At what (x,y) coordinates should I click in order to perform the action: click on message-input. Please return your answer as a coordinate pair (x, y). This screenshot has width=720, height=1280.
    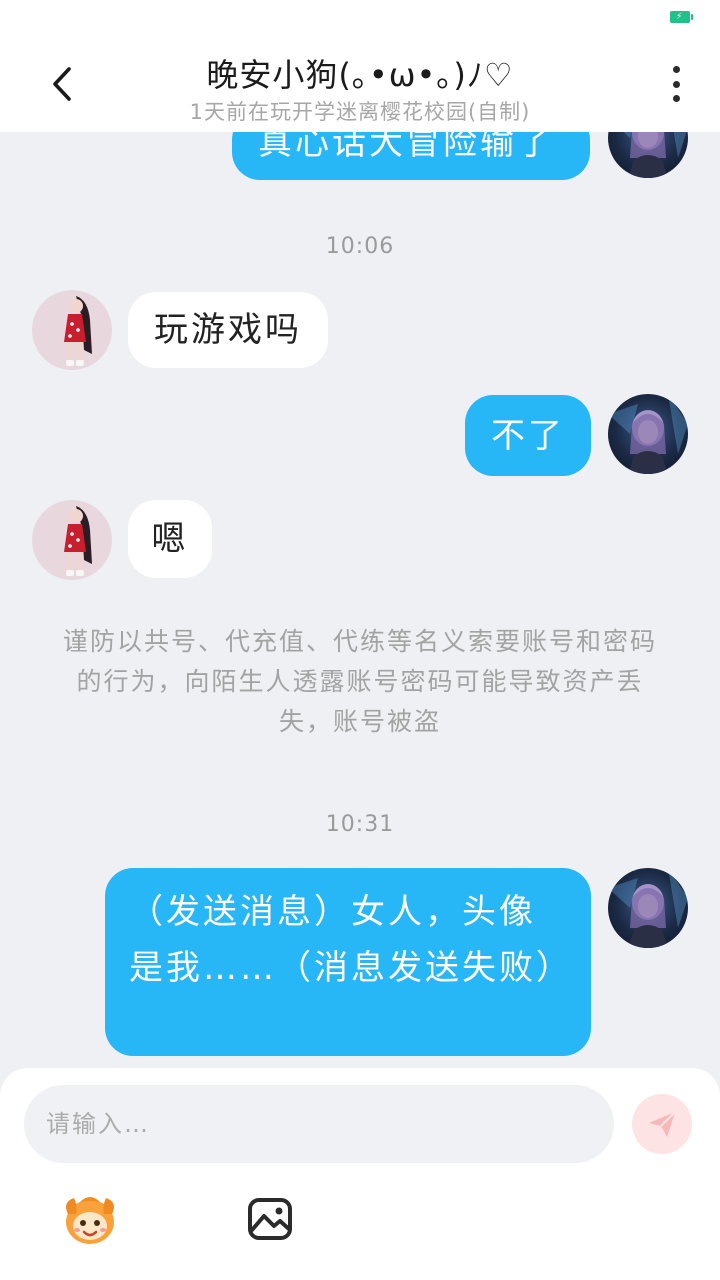
    Looking at the image, I should click on (319, 1124).